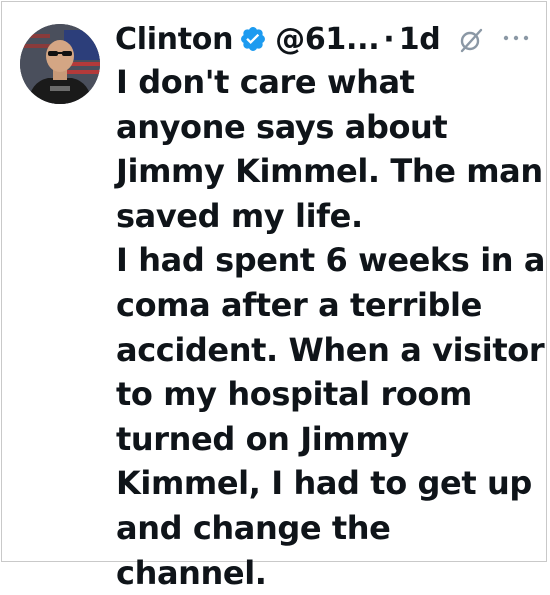  I want to click on avatar, so click(60, 64).